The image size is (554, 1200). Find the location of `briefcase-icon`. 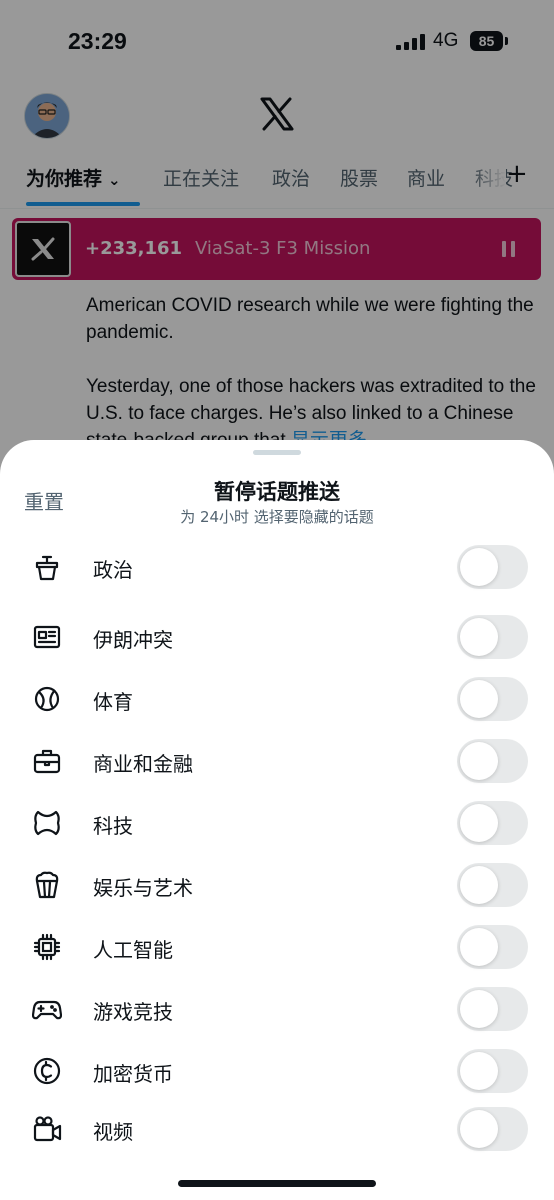

briefcase-icon is located at coordinates (47, 761).